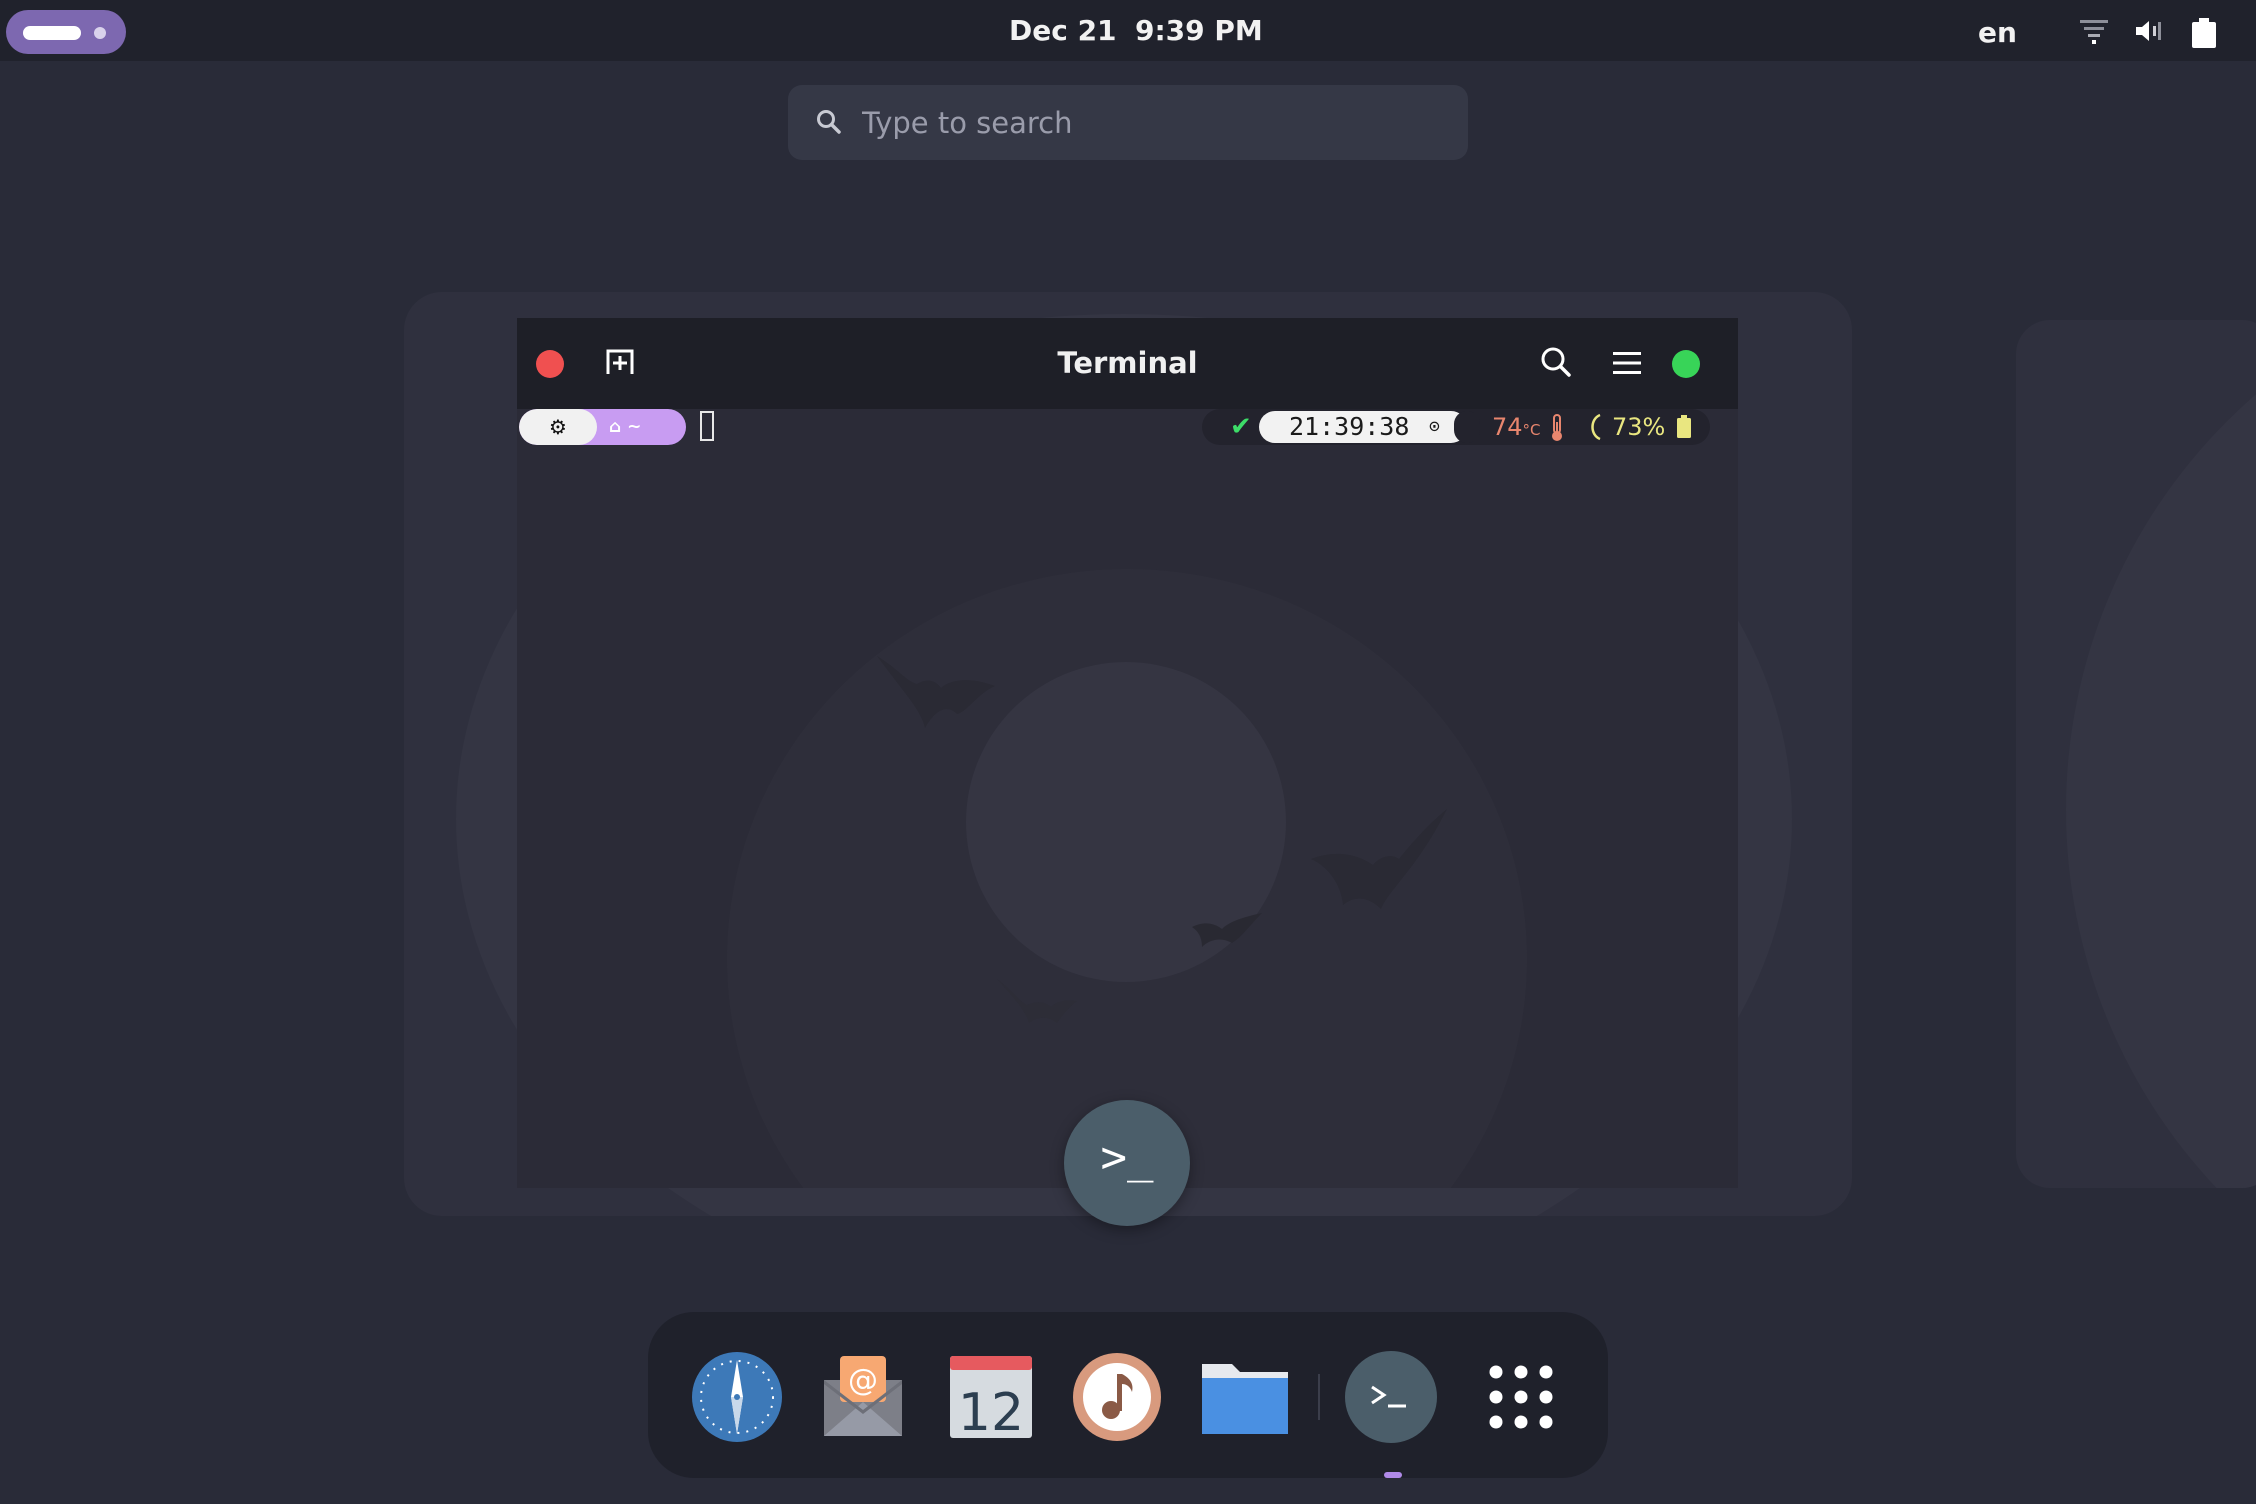 This screenshot has width=2256, height=1504. What do you see at coordinates (602, 427) in the screenshot?
I see `prompt-left-segment: ⚙ ⌂ ~` at bounding box center [602, 427].